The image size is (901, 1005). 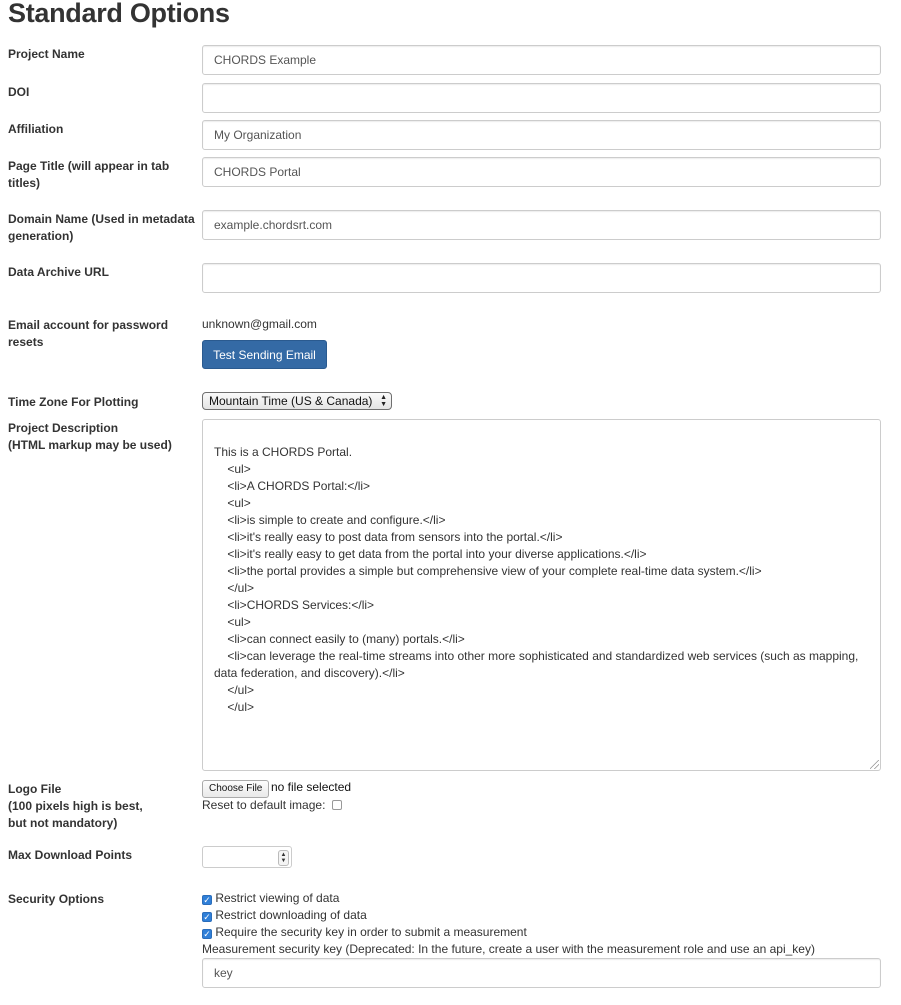 I want to click on project-name-label: Project Name, so click(x=46, y=54).